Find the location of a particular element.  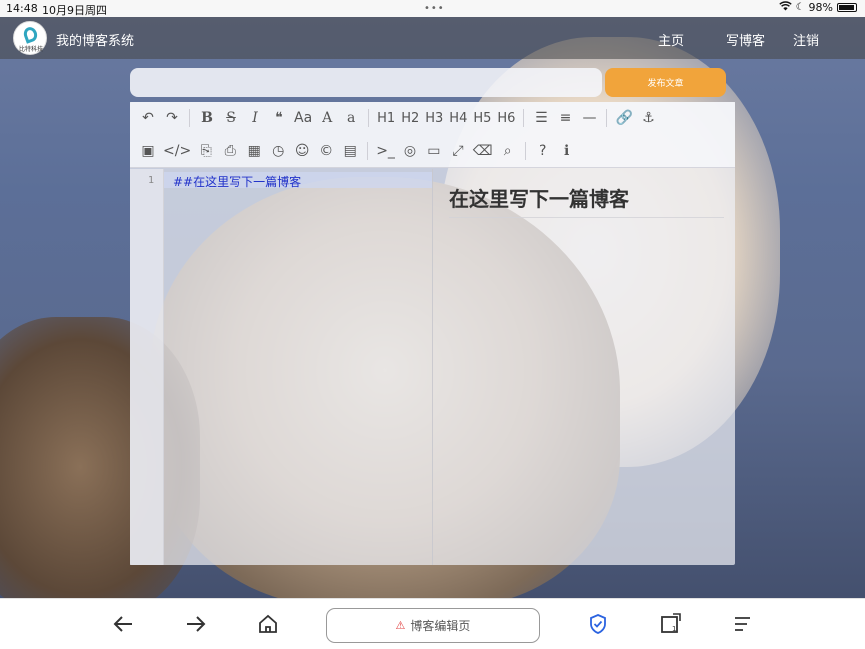

h4-button: H4 is located at coordinates (458, 118).